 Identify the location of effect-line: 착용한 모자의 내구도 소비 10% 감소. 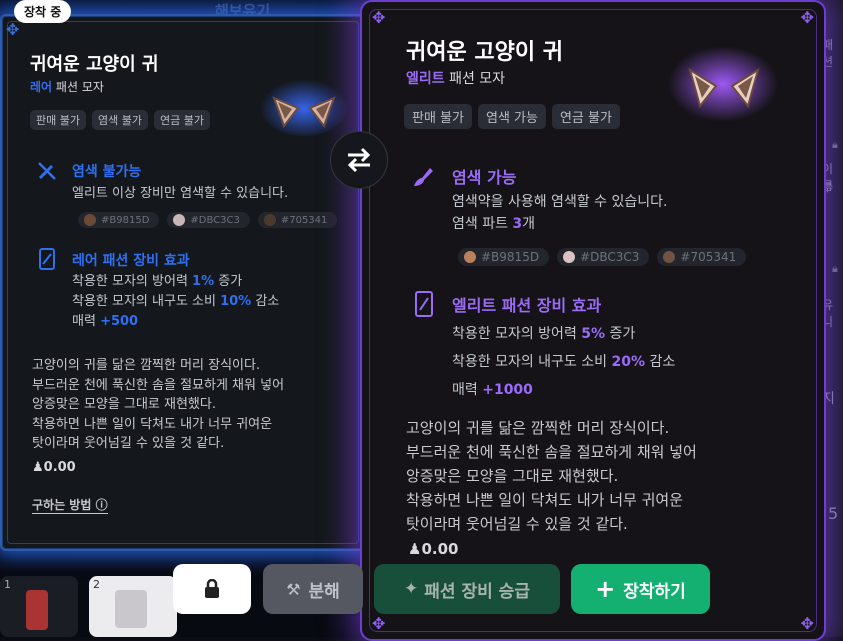
(175, 302).